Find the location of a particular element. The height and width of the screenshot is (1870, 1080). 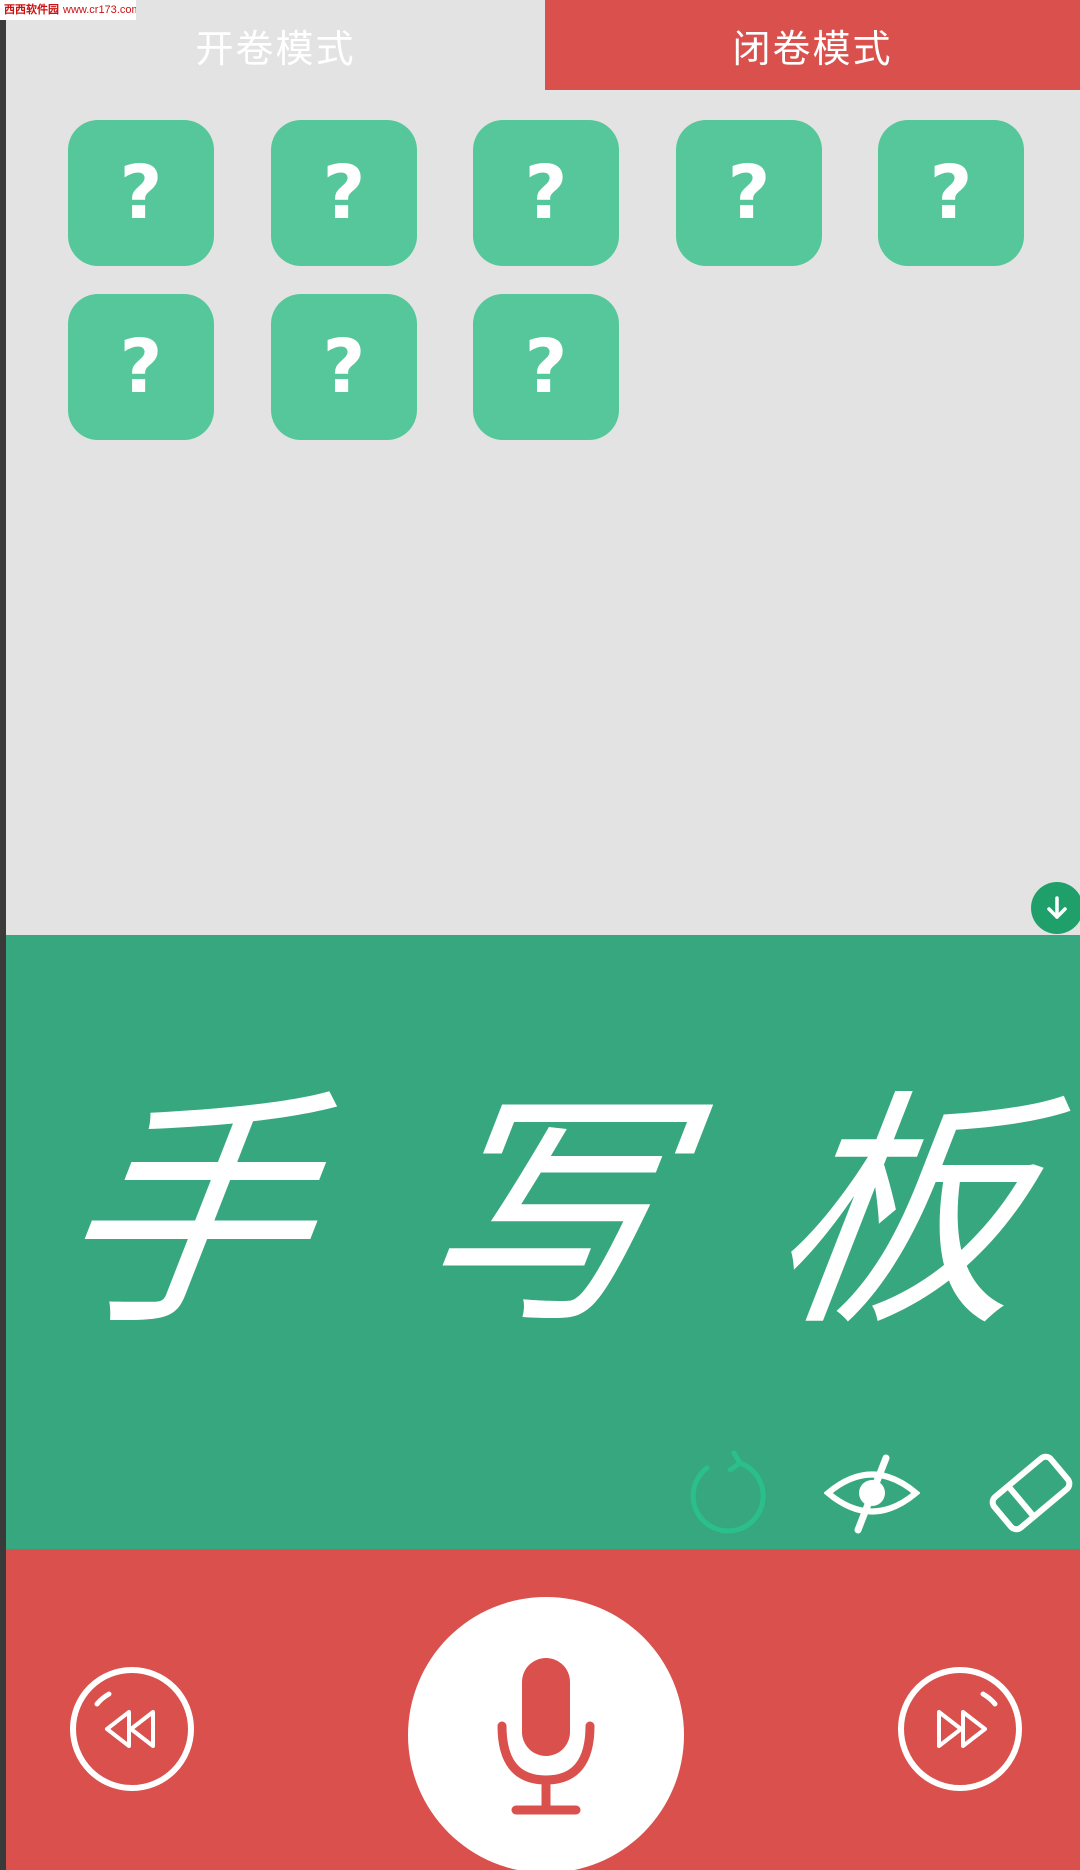

tab-open-book-label: 开卷模式 is located at coordinates (275, 48).